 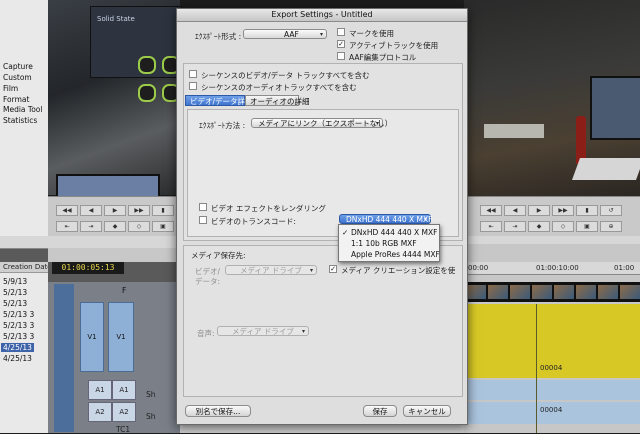 What do you see at coordinates (380, 411) in the screenshot?
I see `save-button: 保存` at bounding box center [380, 411].